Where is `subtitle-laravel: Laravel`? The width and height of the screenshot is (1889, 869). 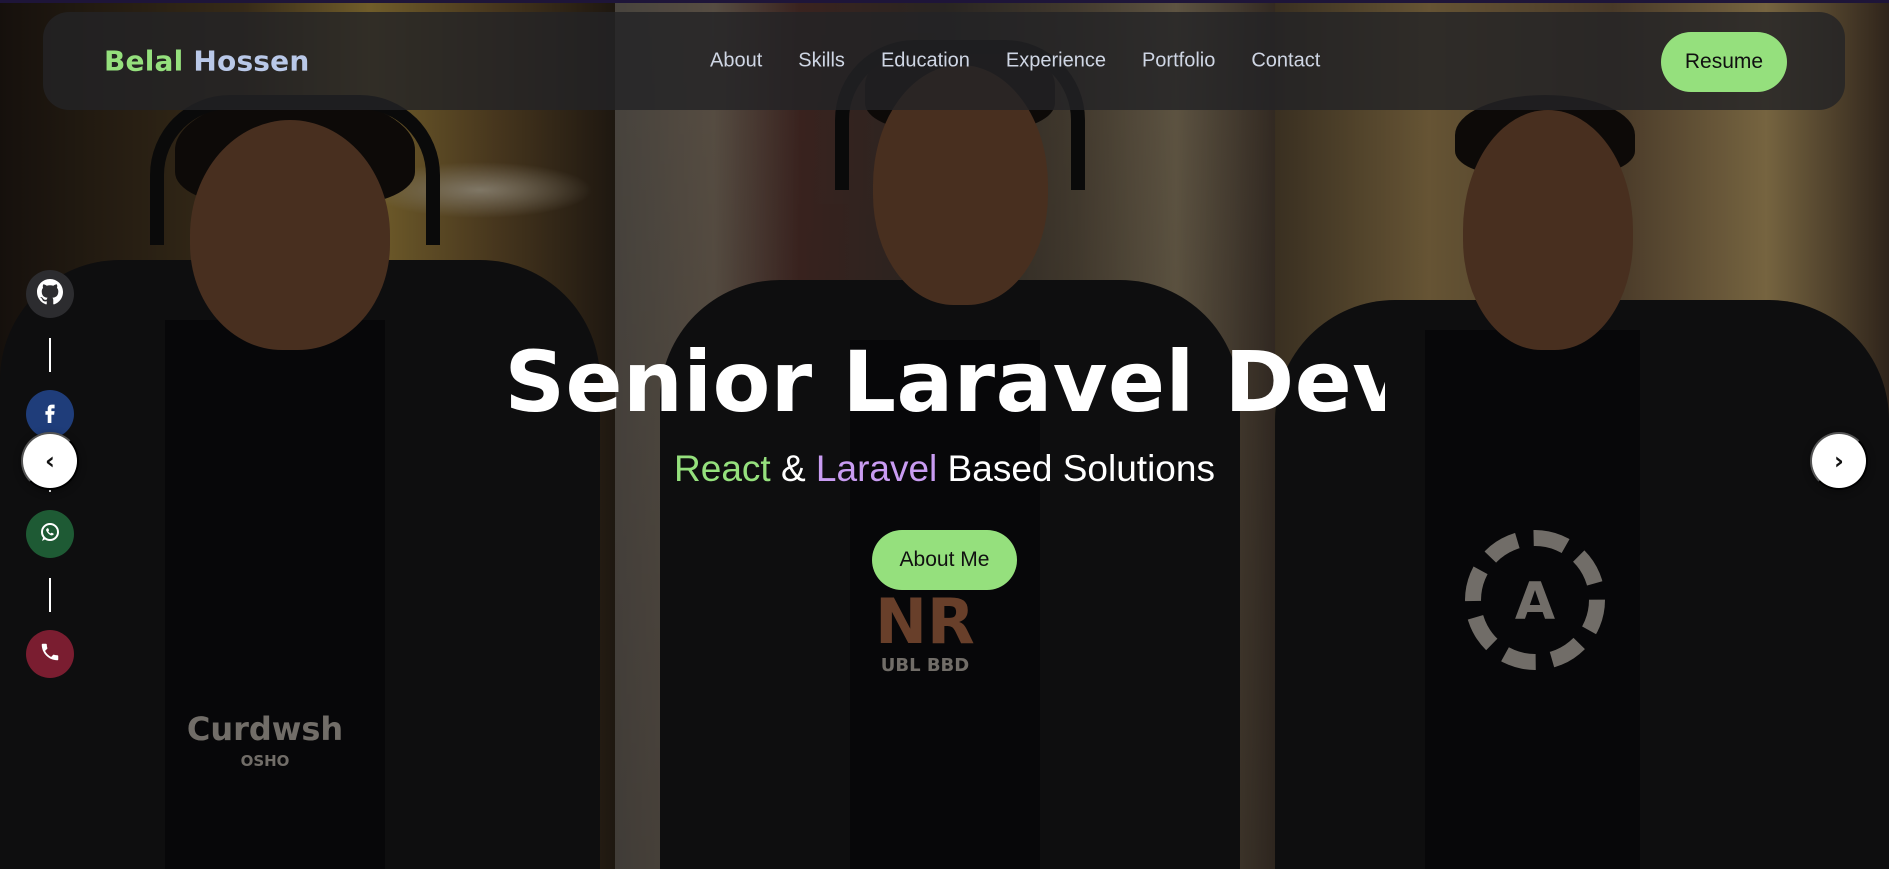 subtitle-laravel: Laravel is located at coordinates (876, 468).